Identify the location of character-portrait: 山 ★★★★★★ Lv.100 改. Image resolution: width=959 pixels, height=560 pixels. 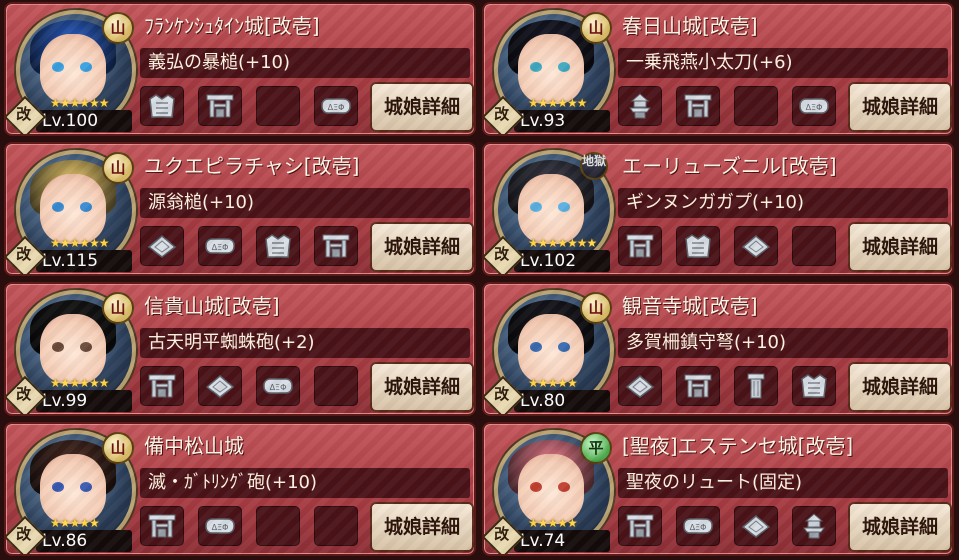
(71, 71).